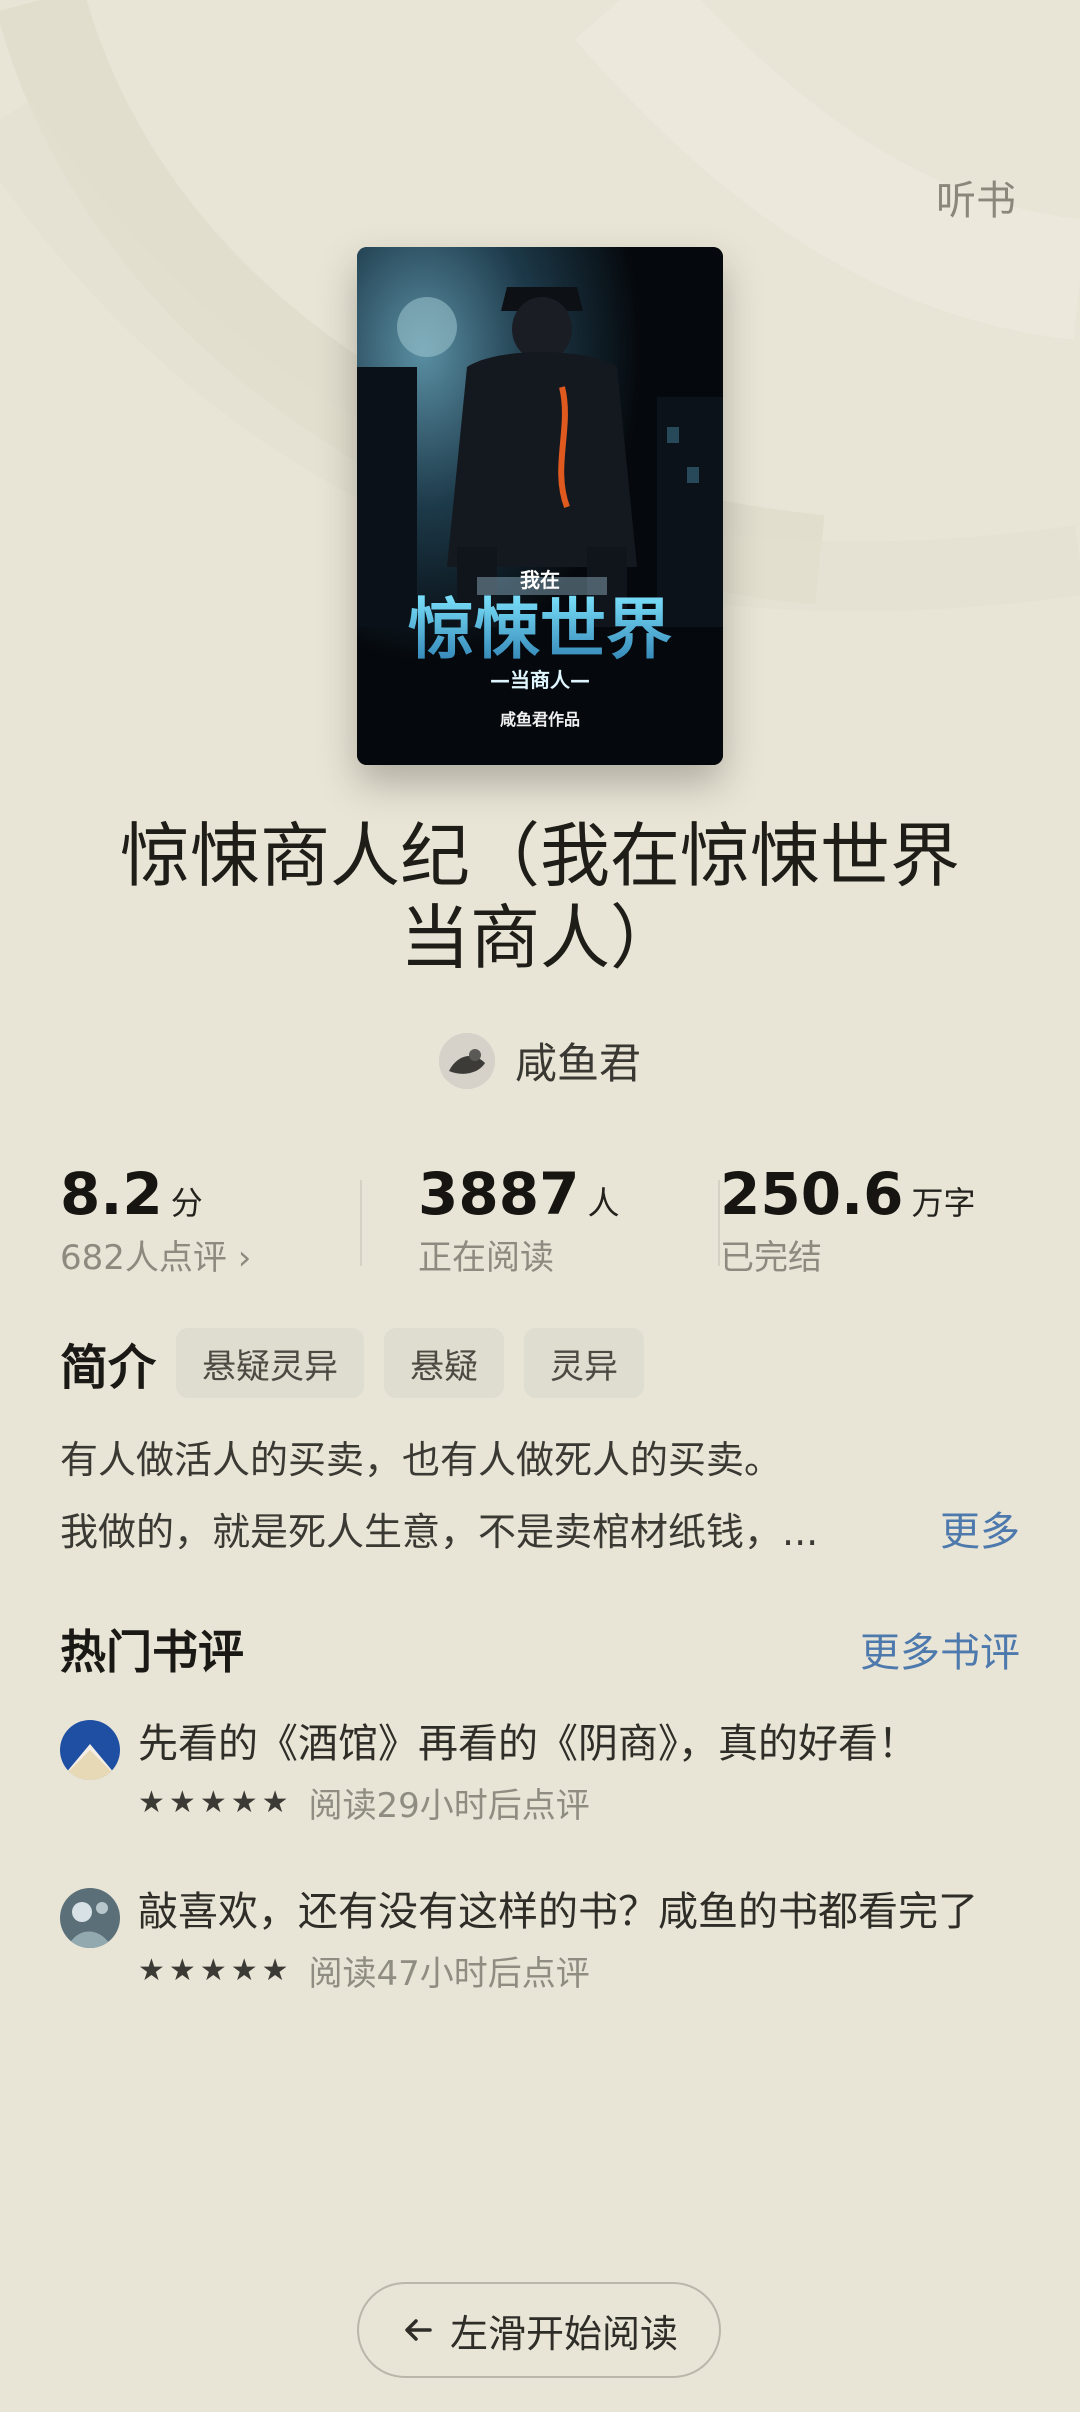 This screenshot has height=2412, width=1080. Describe the element at coordinates (540, 580) in the screenshot. I see `cover-small-text: 我在` at that location.